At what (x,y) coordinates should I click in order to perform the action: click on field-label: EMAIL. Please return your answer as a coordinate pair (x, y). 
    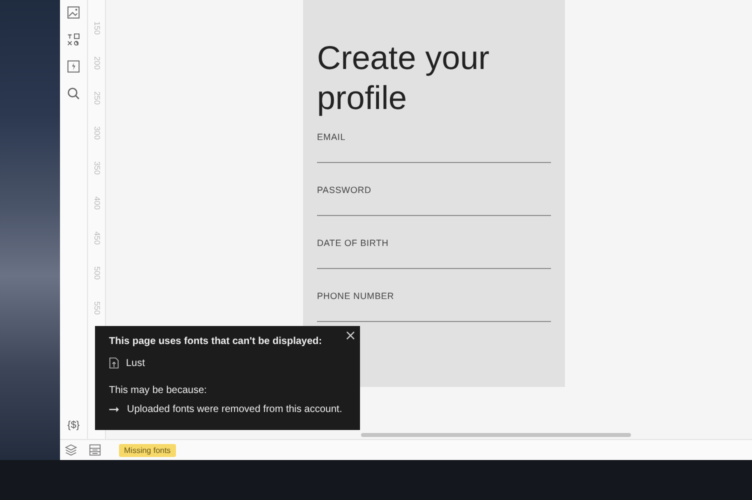
    Looking at the image, I should click on (332, 137).